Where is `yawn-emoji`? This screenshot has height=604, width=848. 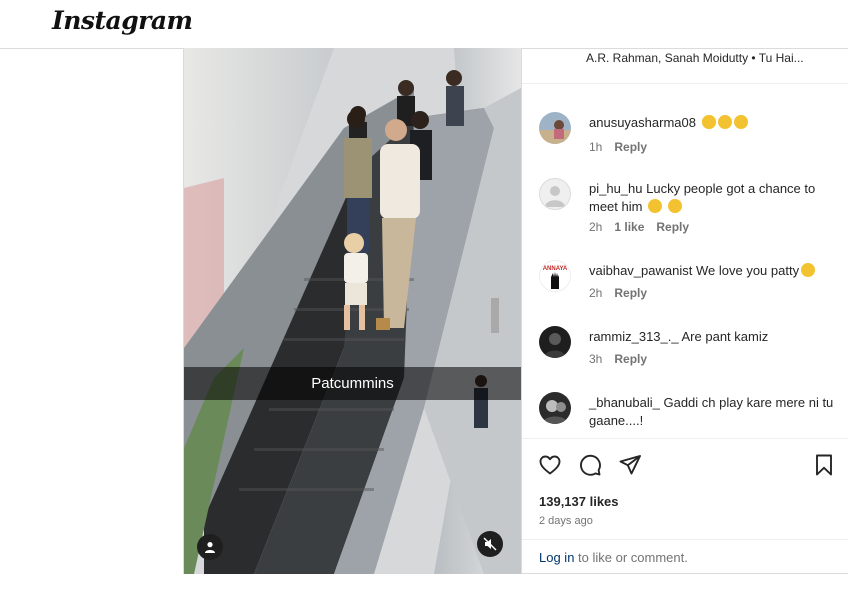 yawn-emoji is located at coordinates (674, 206).